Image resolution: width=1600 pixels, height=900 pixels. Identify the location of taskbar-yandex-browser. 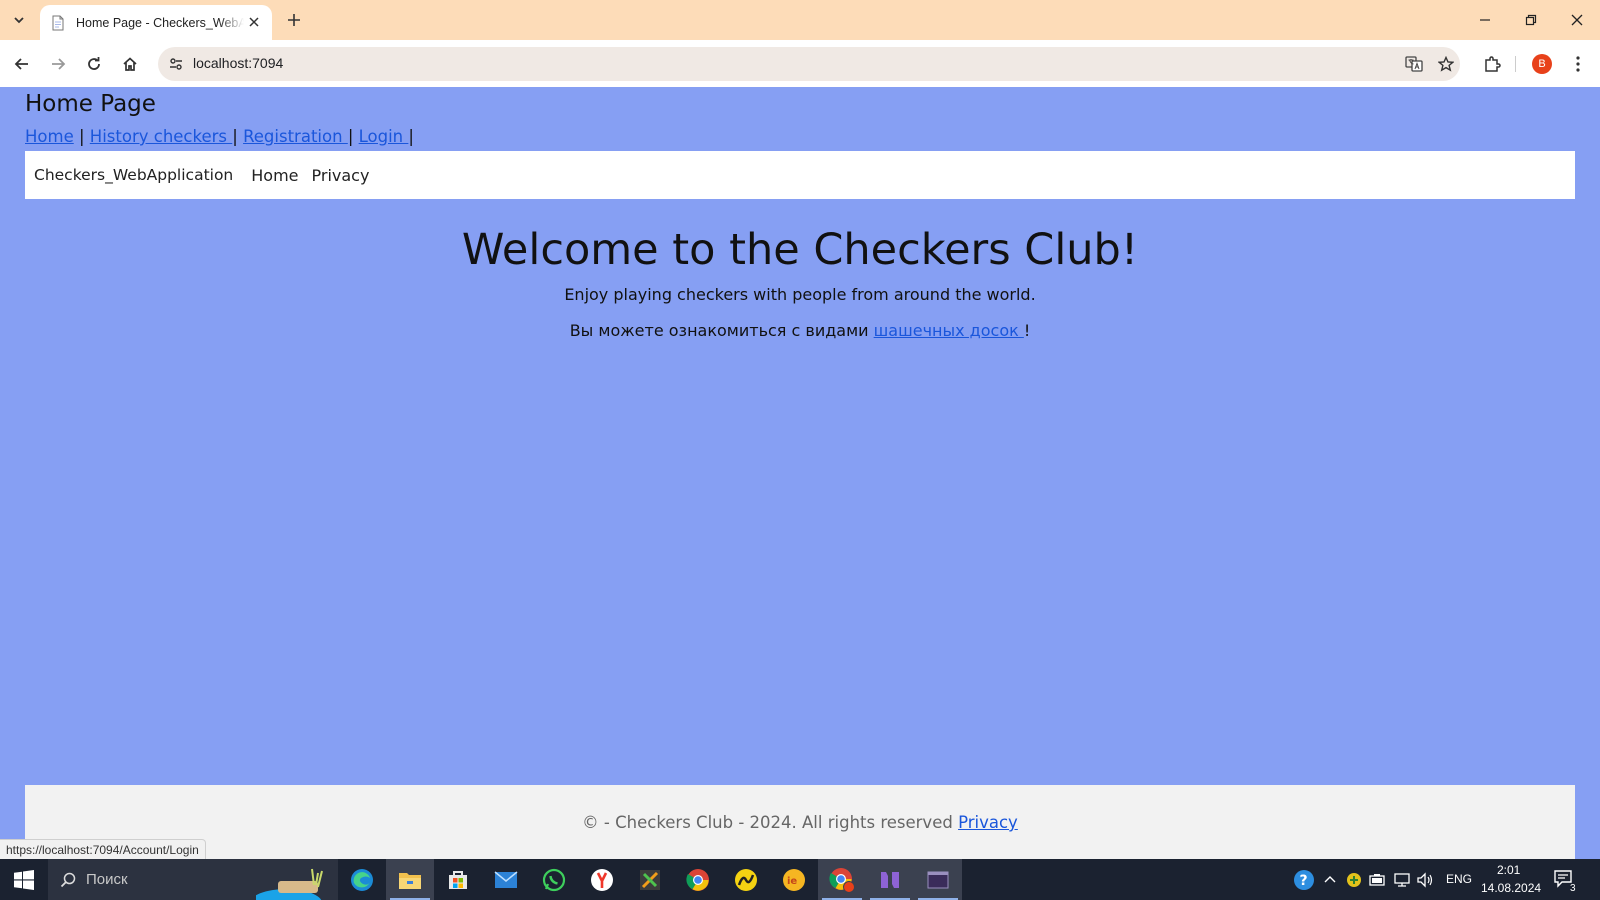
(602, 879).